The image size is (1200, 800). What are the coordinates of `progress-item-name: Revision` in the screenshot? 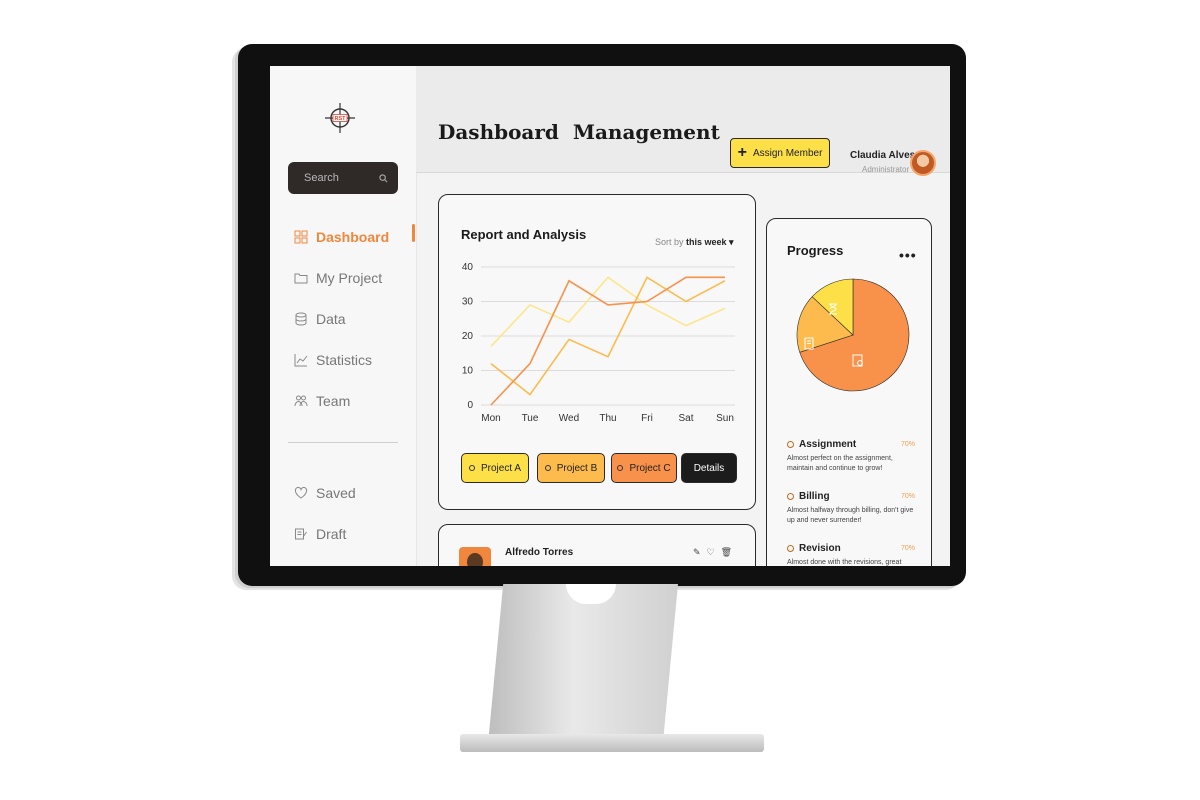 It's located at (814, 548).